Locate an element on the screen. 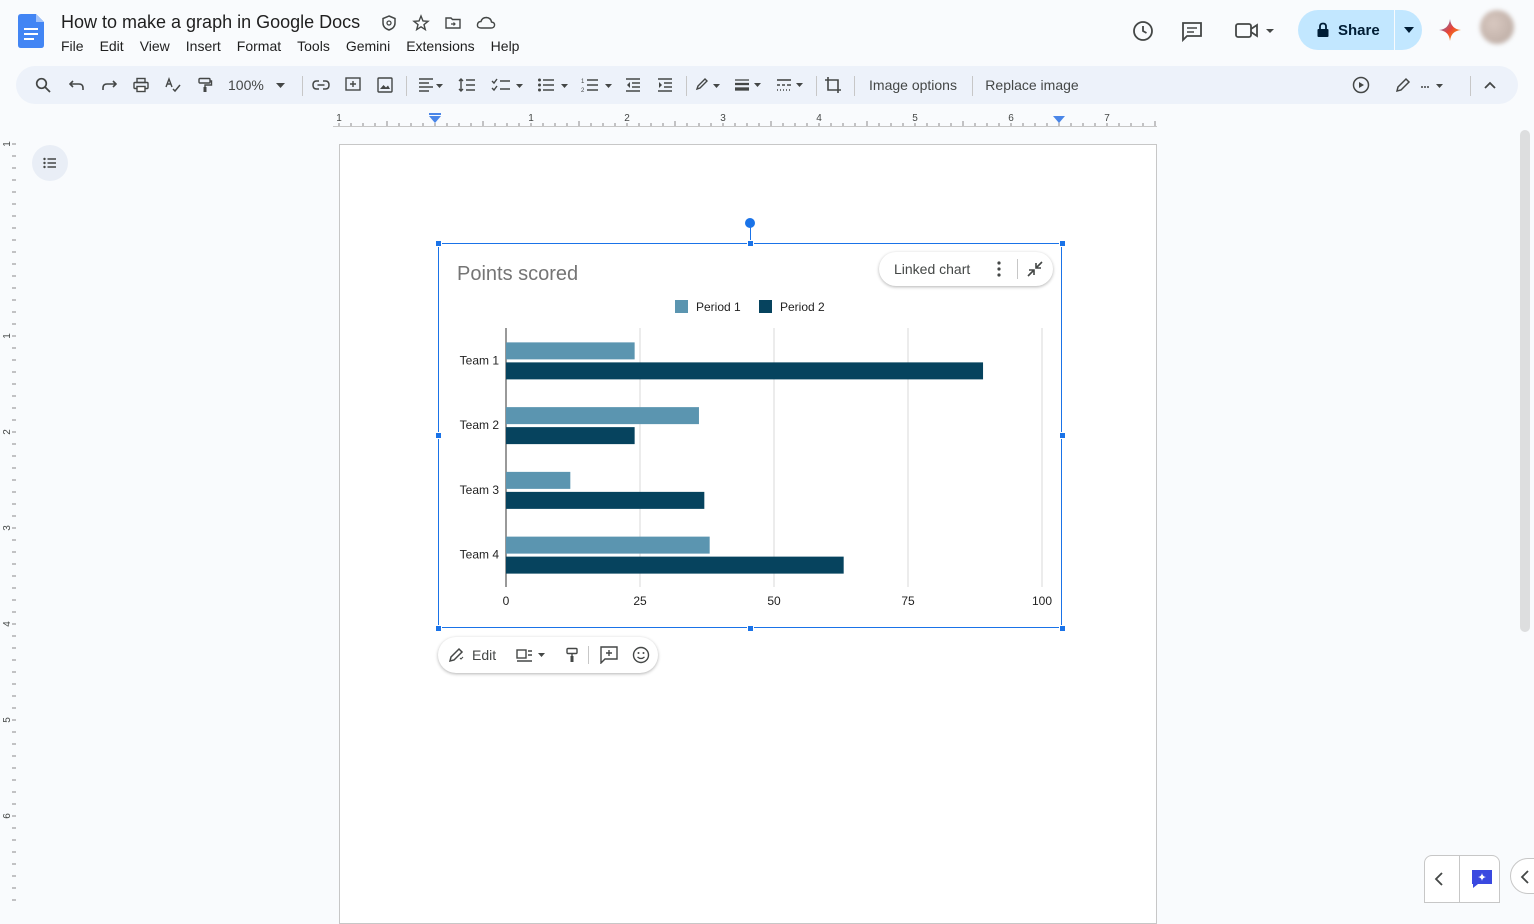 This screenshot has width=1534, height=924. edit-chart-button: Edit is located at coordinates (472, 655).